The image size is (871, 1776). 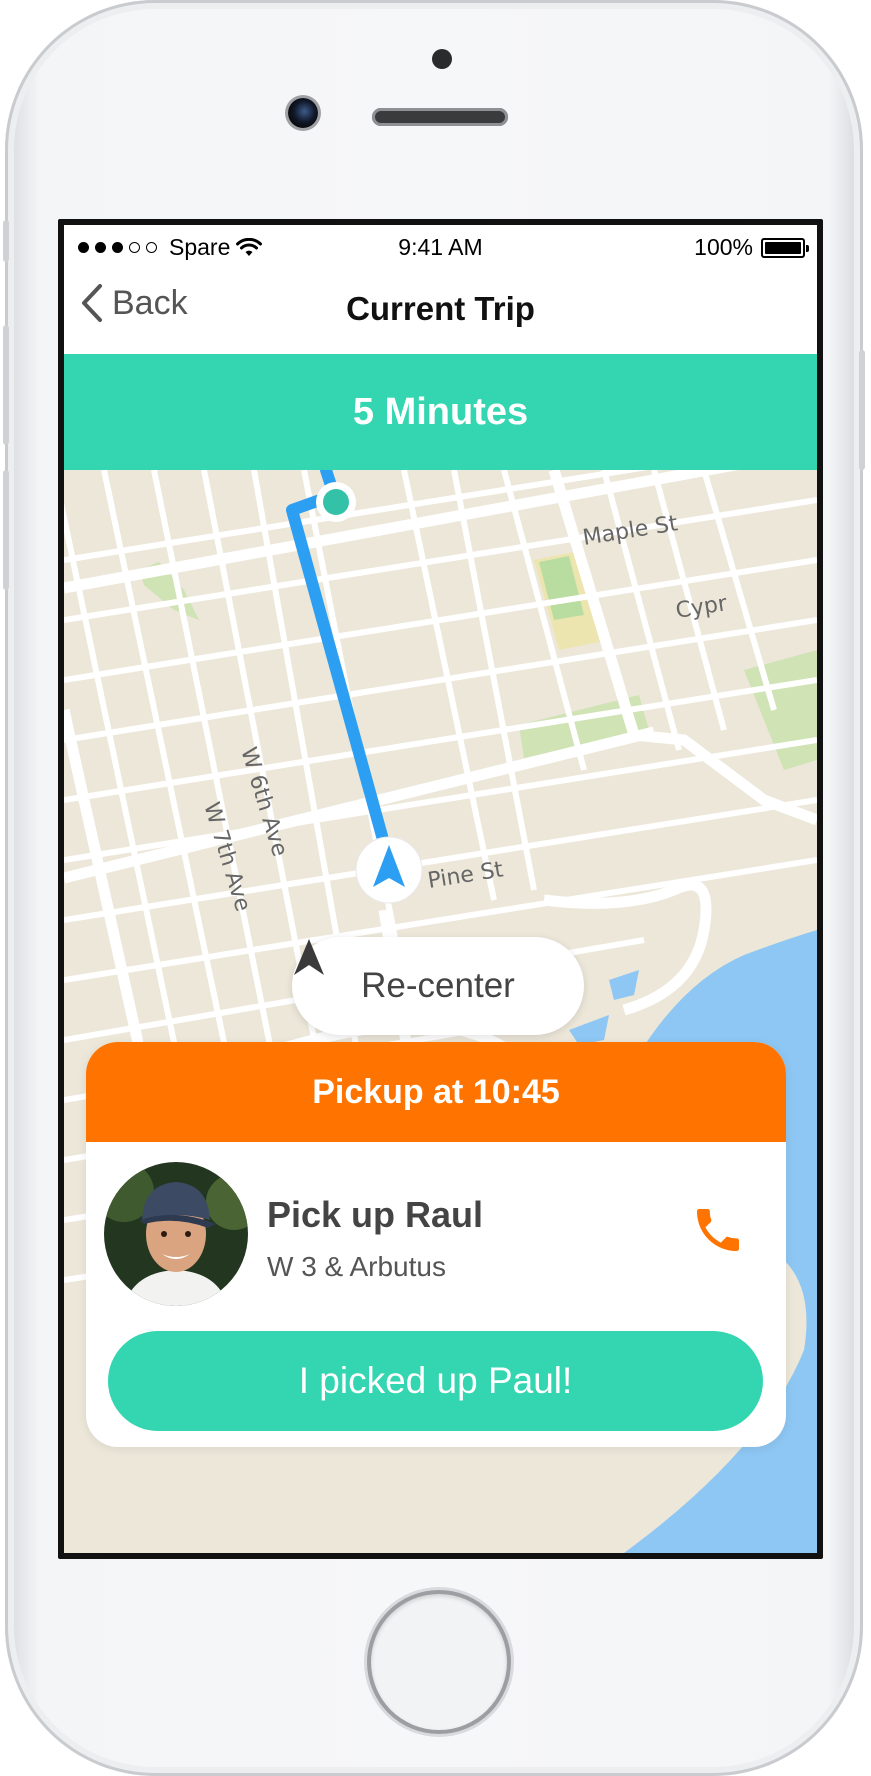 What do you see at coordinates (862, 410) in the screenshot?
I see `power-button` at bounding box center [862, 410].